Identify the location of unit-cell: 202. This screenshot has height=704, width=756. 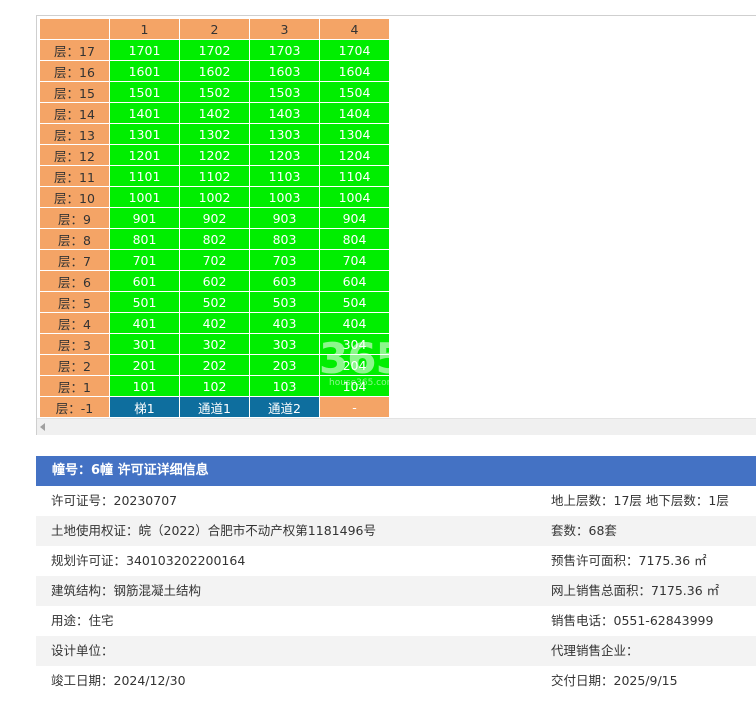
(214, 365).